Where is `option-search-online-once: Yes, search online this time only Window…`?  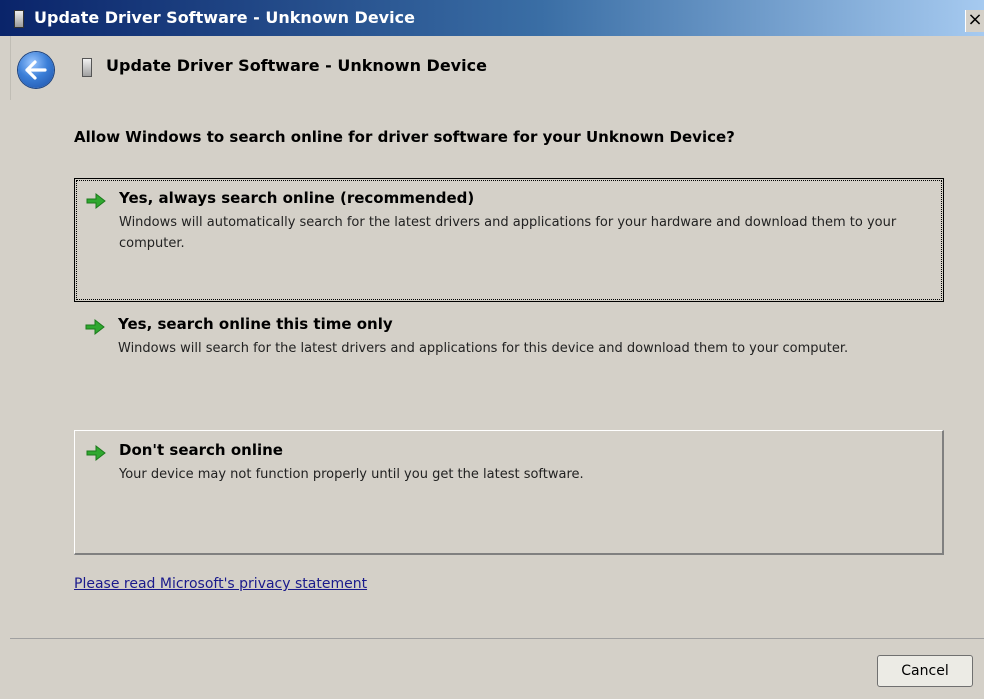
option-search-online-once: Yes, search online this time only Window… is located at coordinates (509, 361).